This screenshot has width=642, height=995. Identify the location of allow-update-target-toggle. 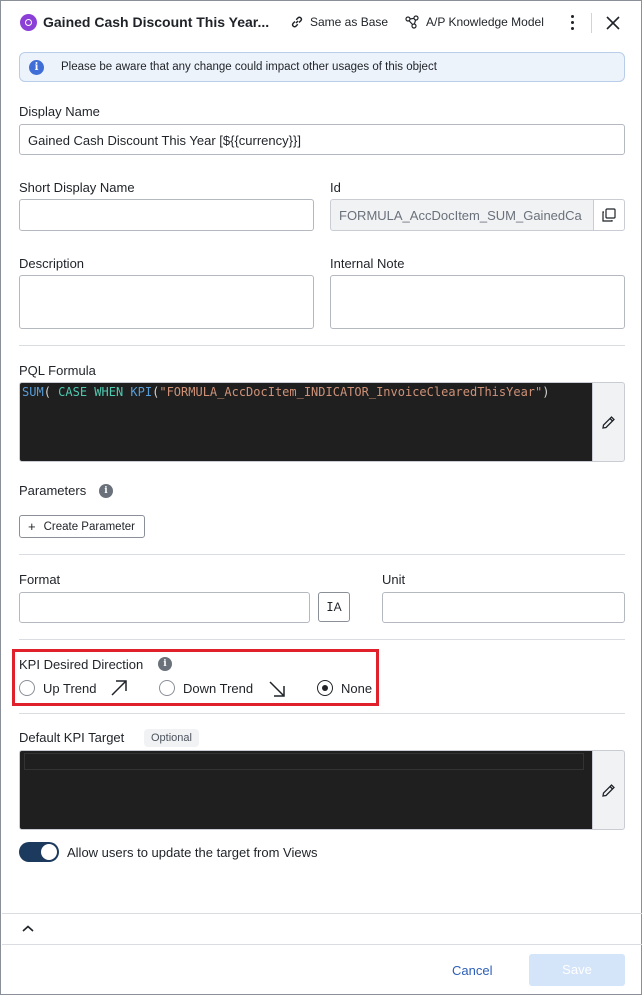
(39, 852).